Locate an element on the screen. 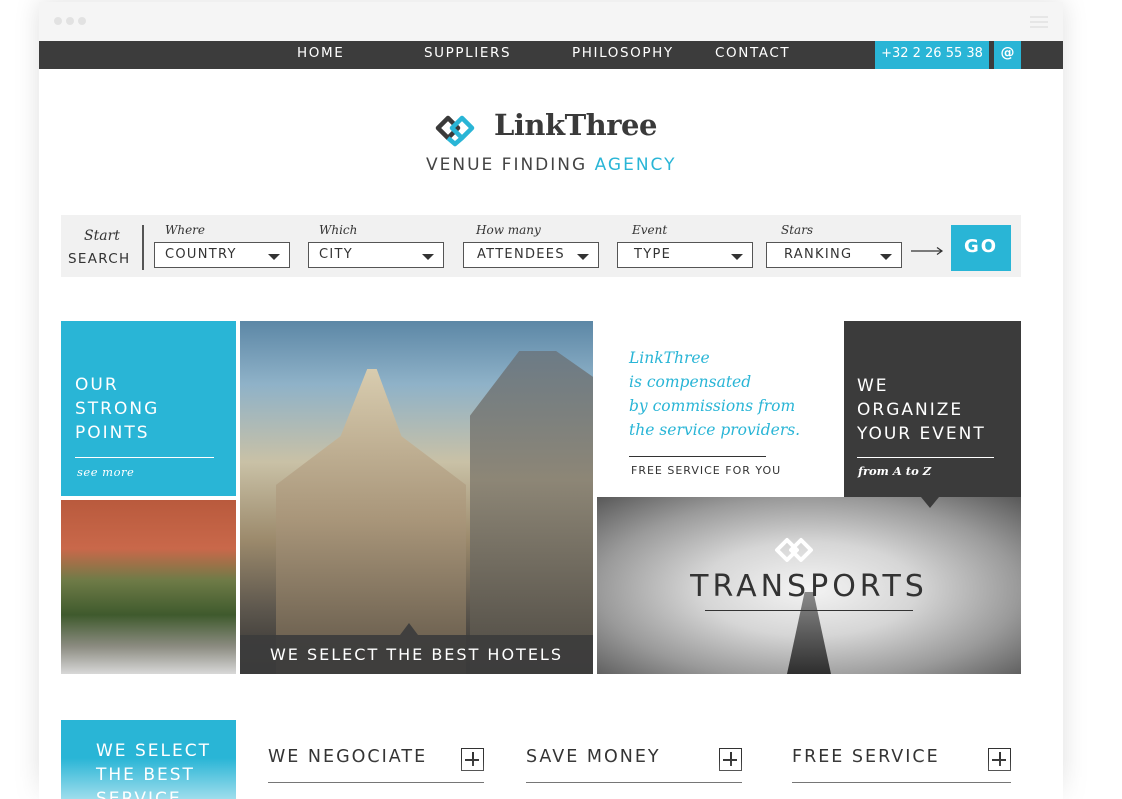  transports-tile: TRANSPORTS is located at coordinates (809, 585).